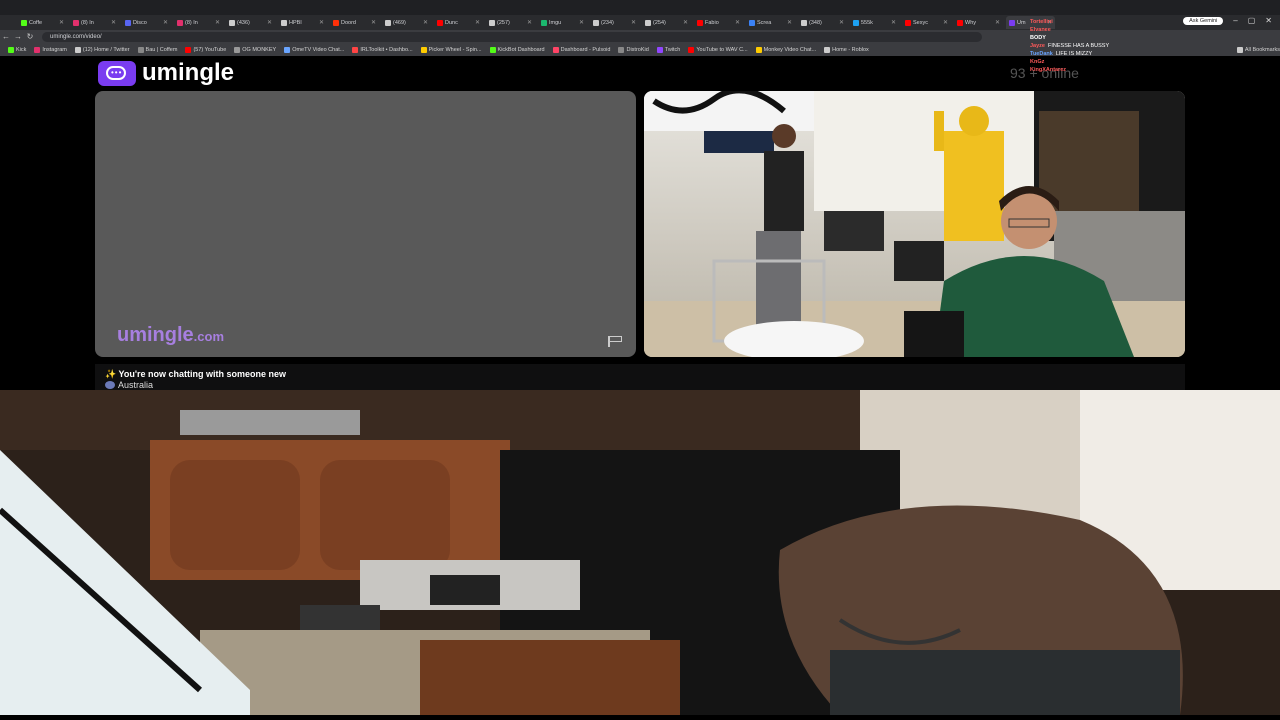 The height and width of the screenshot is (720, 1280). I want to click on browser-tab: (254) ✕, so click(666, 22).